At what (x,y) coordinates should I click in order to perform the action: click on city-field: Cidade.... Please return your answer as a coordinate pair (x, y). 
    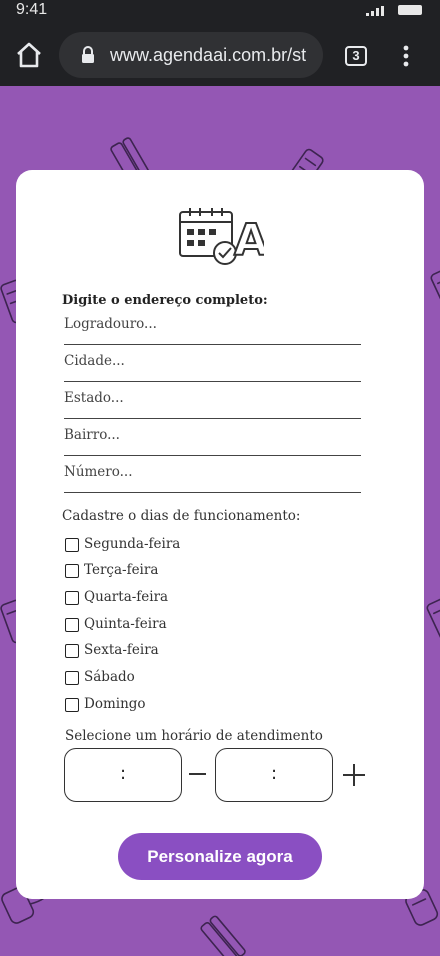
    Looking at the image, I should click on (212, 363).